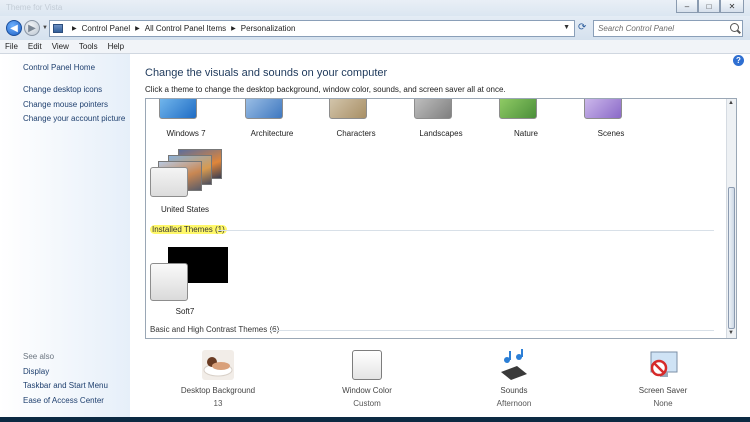 The height and width of the screenshot is (422, 750). I want to click on menu-help: Help, so click(116, 46).